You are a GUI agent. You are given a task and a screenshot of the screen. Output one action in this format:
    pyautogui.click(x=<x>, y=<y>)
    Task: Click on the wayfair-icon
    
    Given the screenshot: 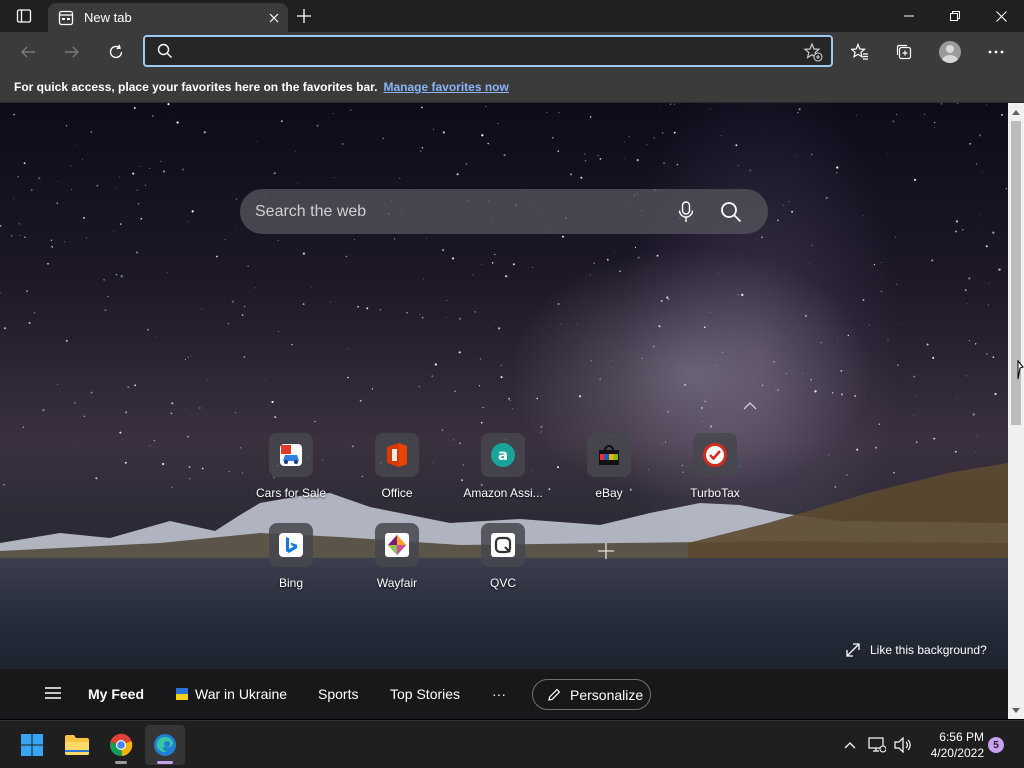 What is the action you would take?
    pyautogui.click(x=397, y=545)
    